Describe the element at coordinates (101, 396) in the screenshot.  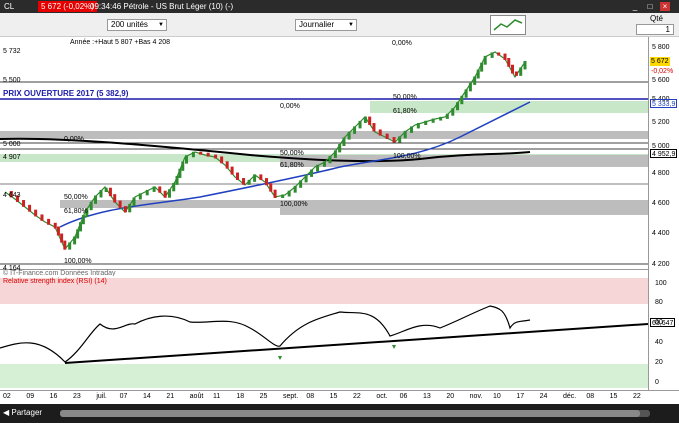
I see `x-tick: juil.` at that location.